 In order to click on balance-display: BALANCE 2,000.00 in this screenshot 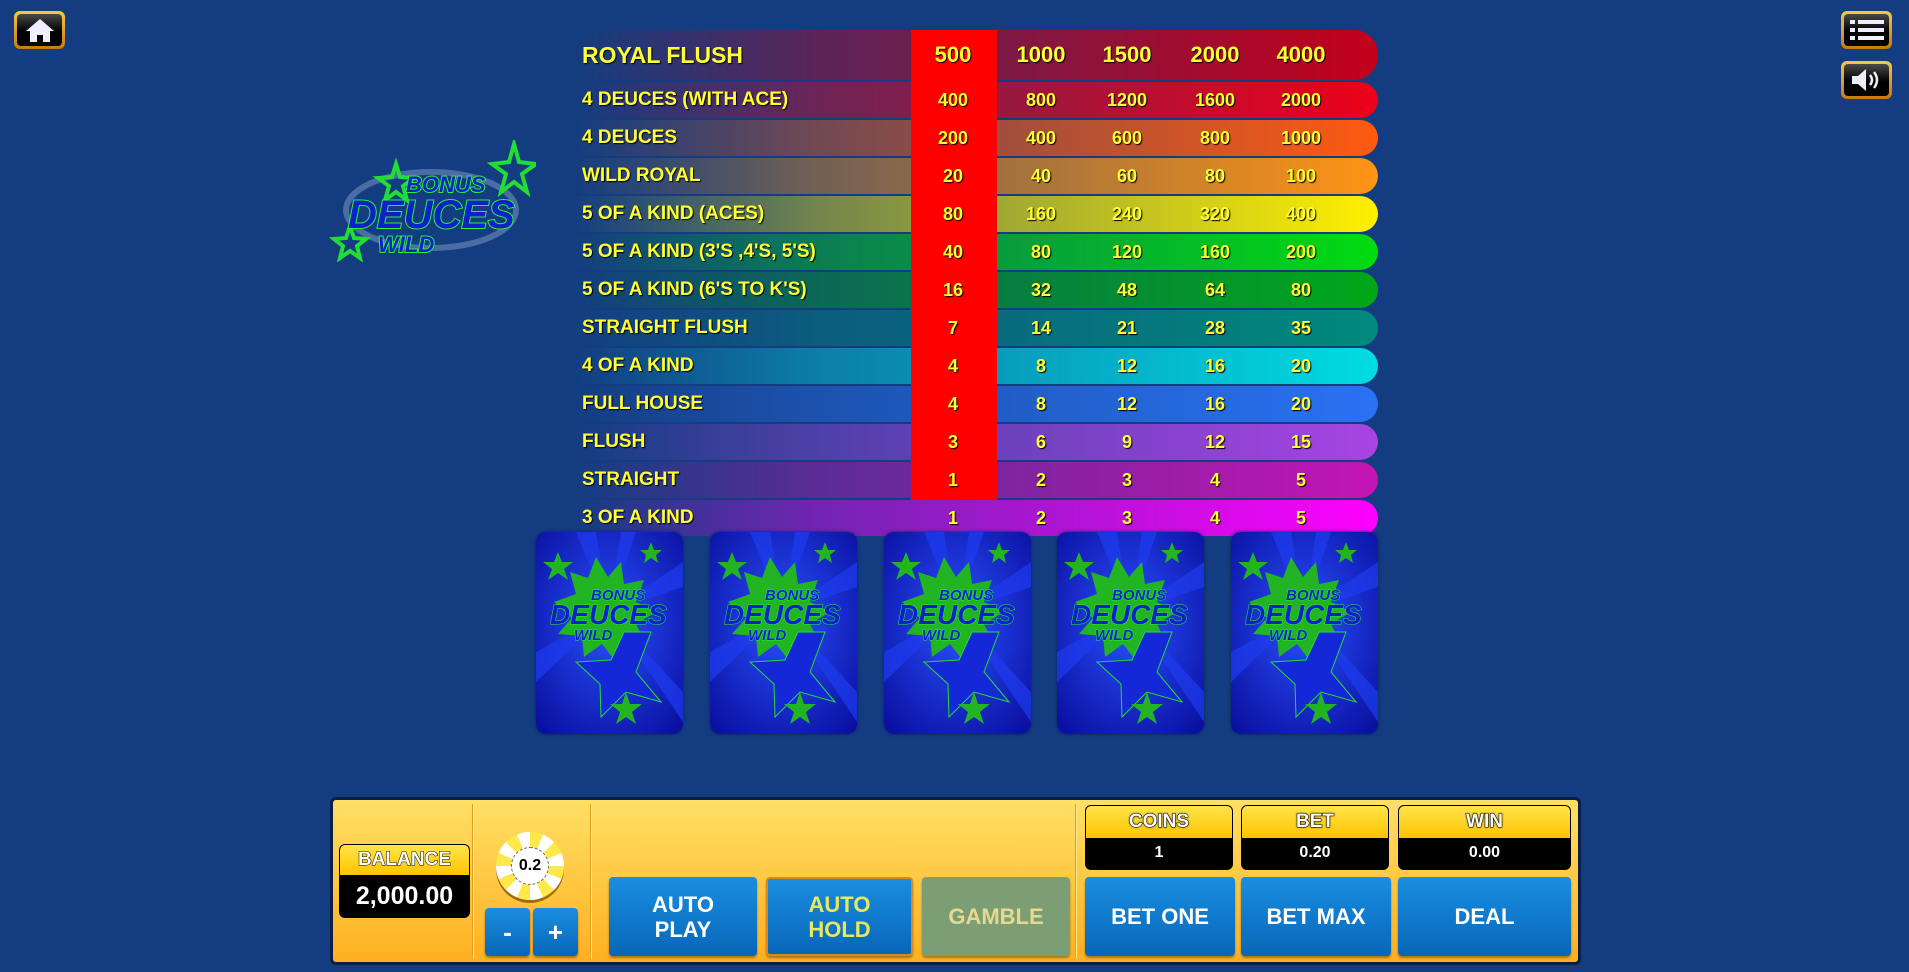, I will do `click(404, 881)`.